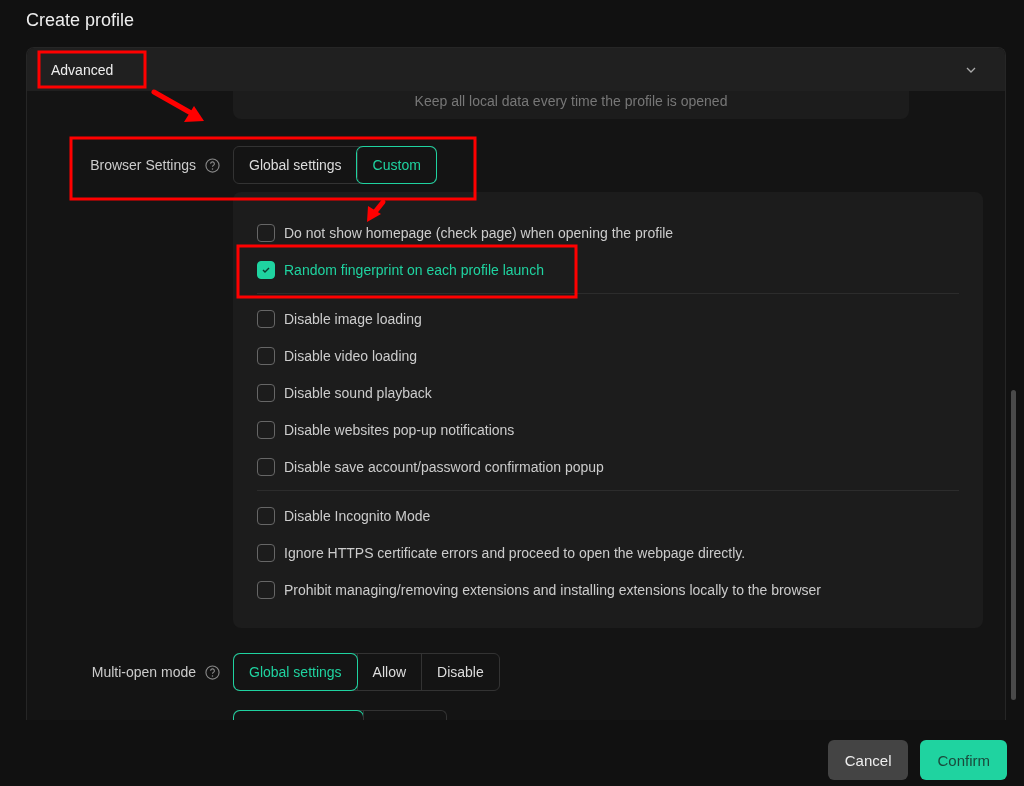 Image resolution: width=1024 pixels, height=786 pixels. Describe the element at coordinates (358, 392) in the screenshot. I see `checkbox-label: Disable sound playback` at that location.